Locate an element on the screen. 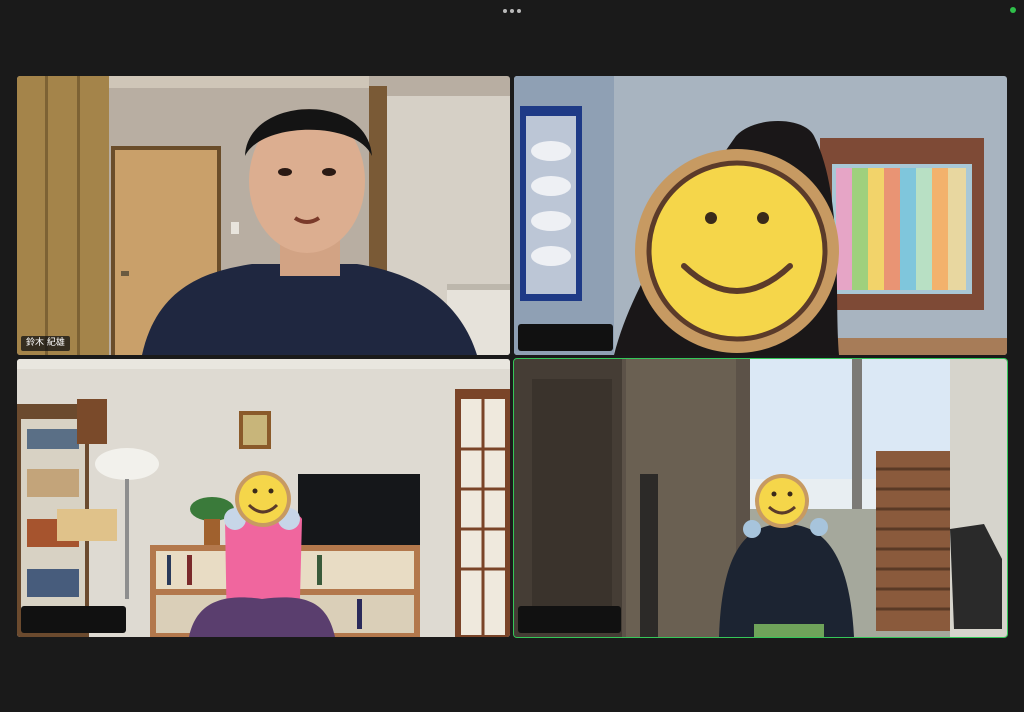  connection-status-indicator is located at coordinates (1013, 10).